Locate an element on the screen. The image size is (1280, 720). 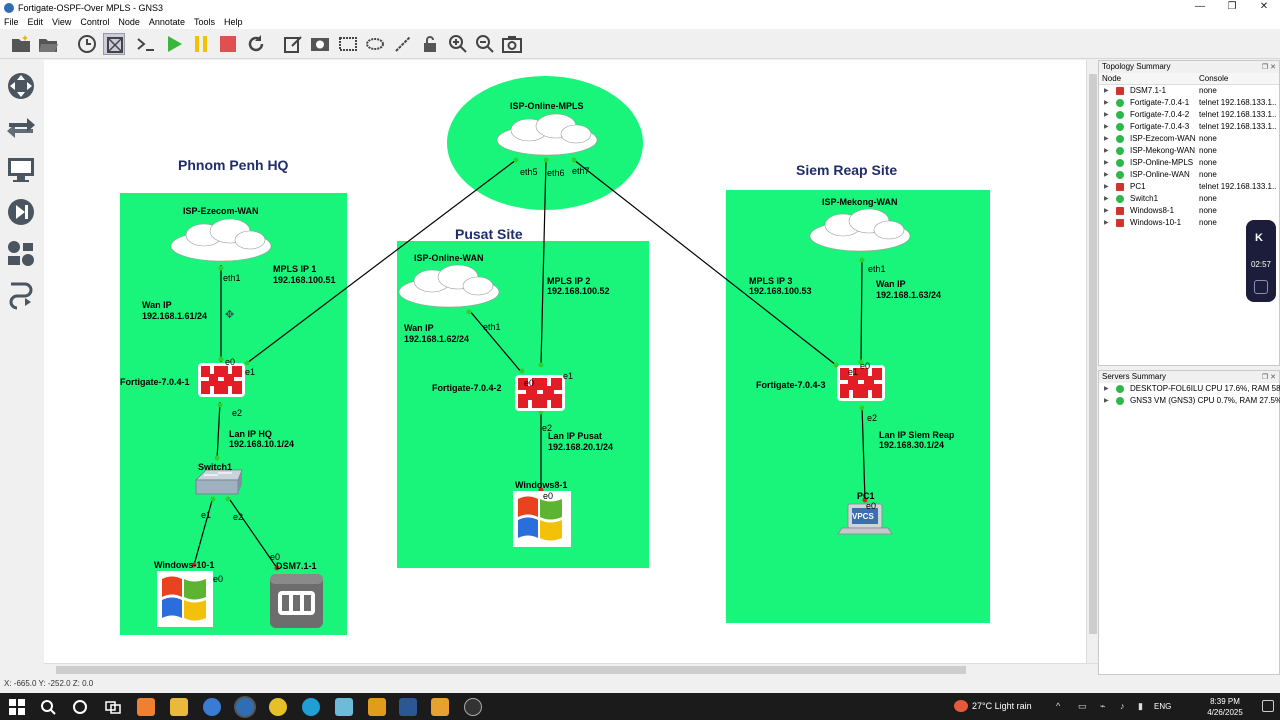
add-link-icon is located at coordinates (21, 296).